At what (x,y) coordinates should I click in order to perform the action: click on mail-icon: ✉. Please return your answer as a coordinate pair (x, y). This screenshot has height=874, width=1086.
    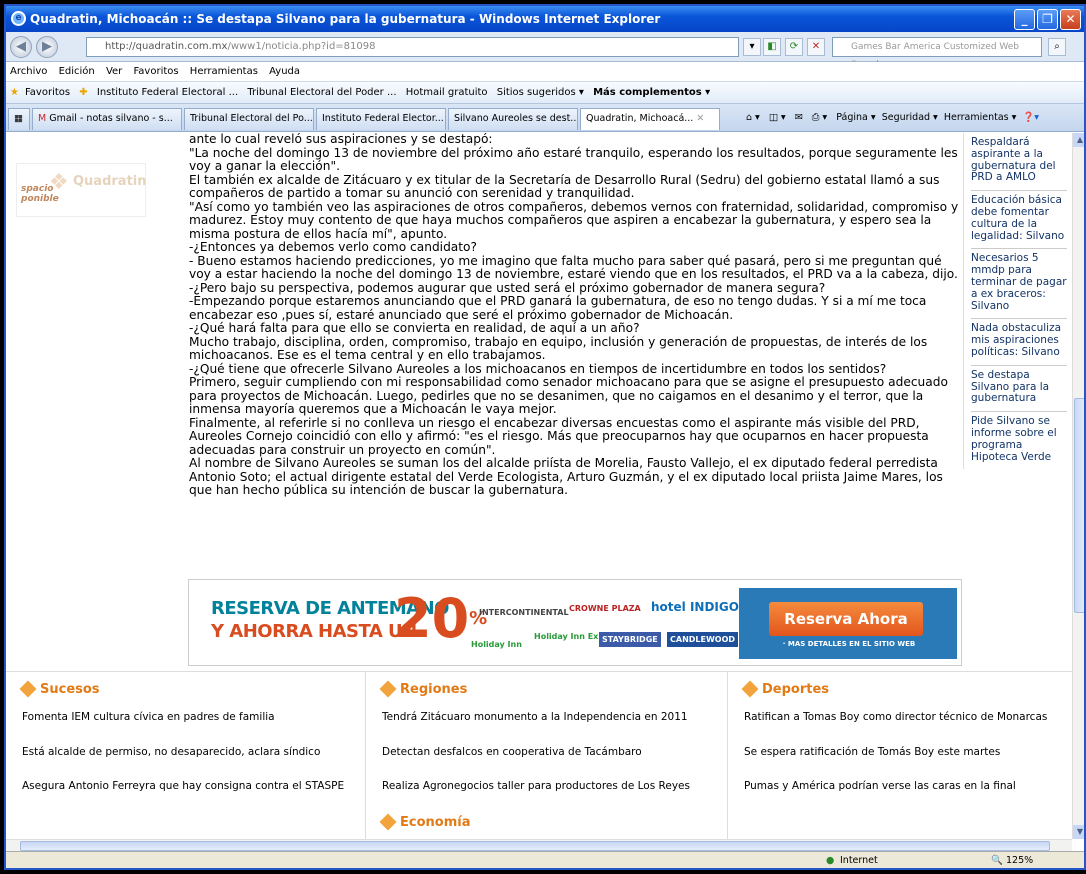
    Looking at the image, I should click on (799, 117).